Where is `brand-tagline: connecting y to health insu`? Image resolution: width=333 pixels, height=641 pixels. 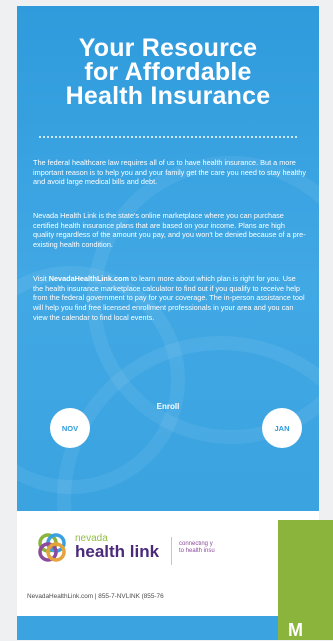 brand-tagline: connecting y to health insu is located at coordinates (209, 548).